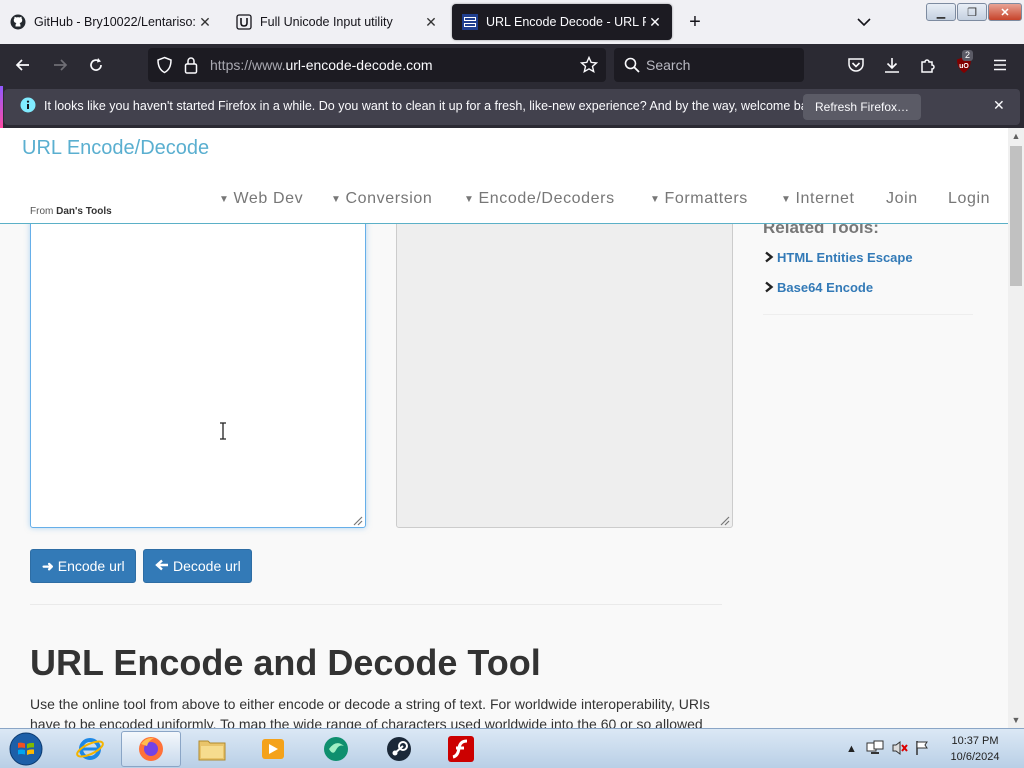 This screenshot has width=1024, height=768. What do you see at coordinates (28, 106) in the screenshot?
I see `info-icon` at bounding box center [28, 106].